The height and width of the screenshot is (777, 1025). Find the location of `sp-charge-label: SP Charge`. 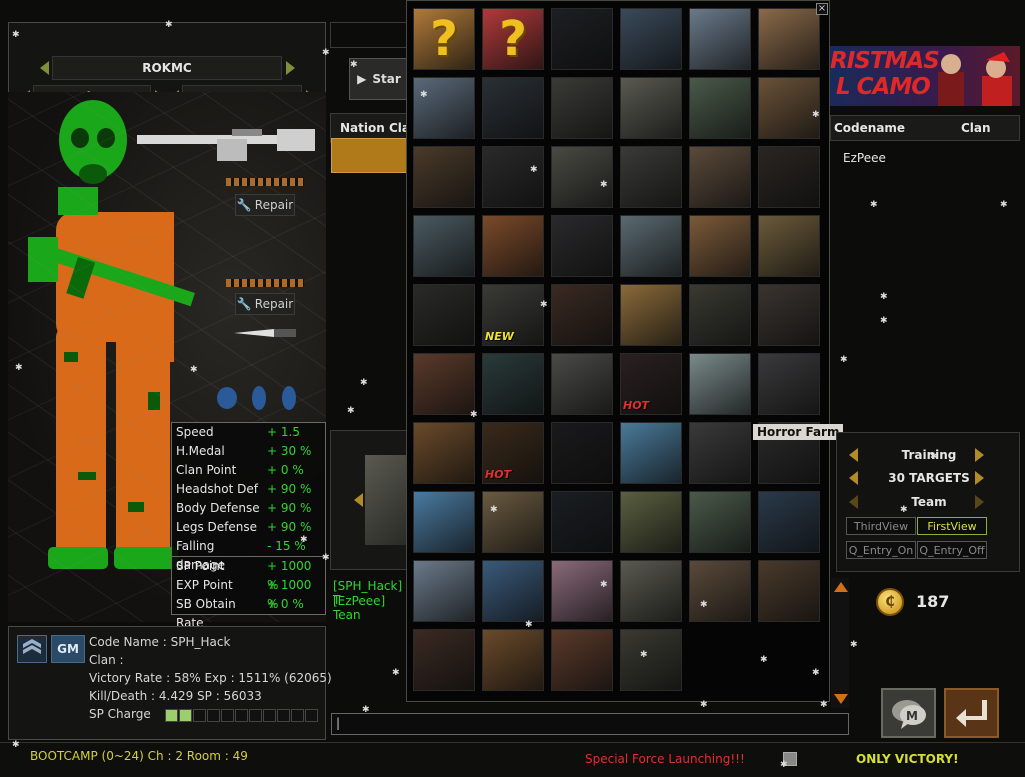

sp-charge-label: SP Charge is located at coordinates (120, 714).